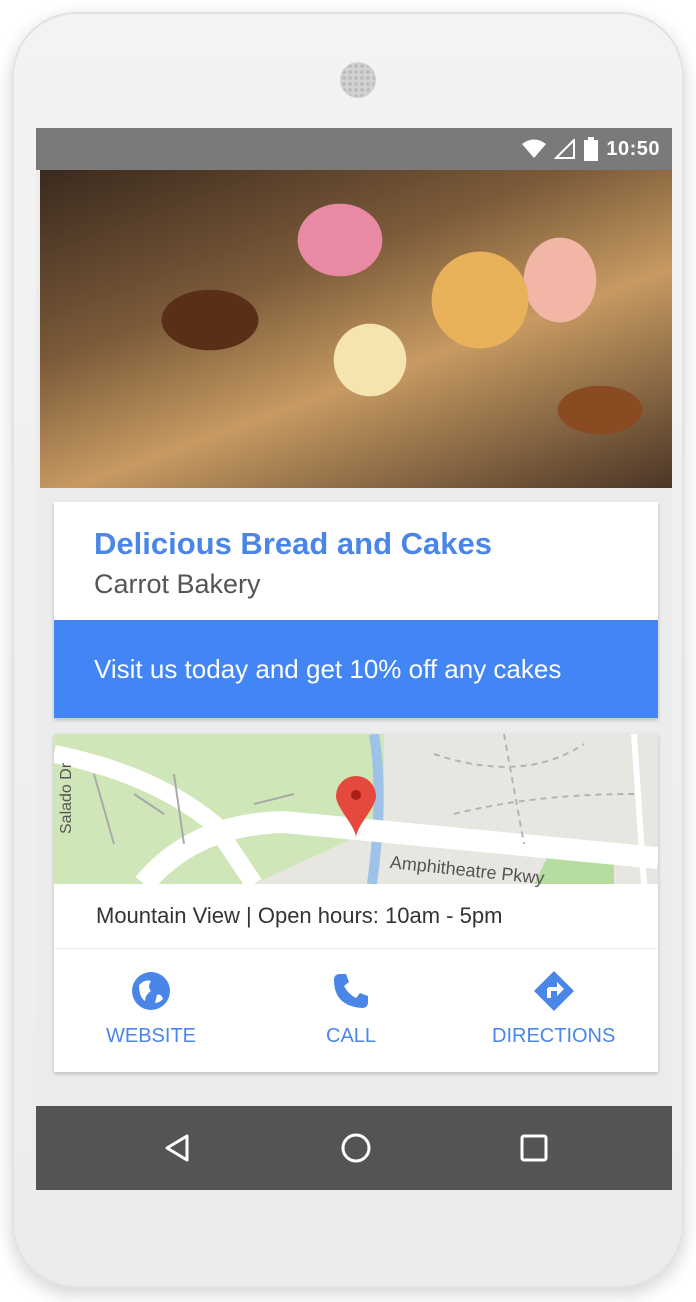  Describe the element at coordinates (356, 807) in the screenshot. I see `map-pin-icon` at that location.